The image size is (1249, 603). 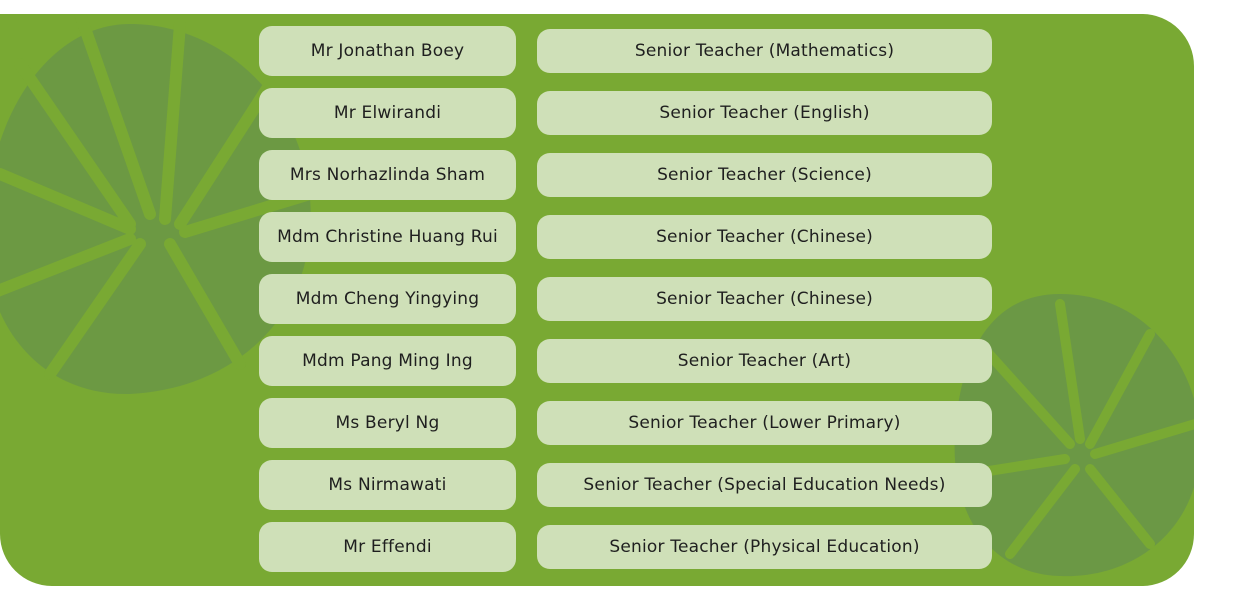 What do you see at coordinates (387, 547) in the screenshot?
I see `staff-name: Mr Effendi` at bounding box center [387, 547].